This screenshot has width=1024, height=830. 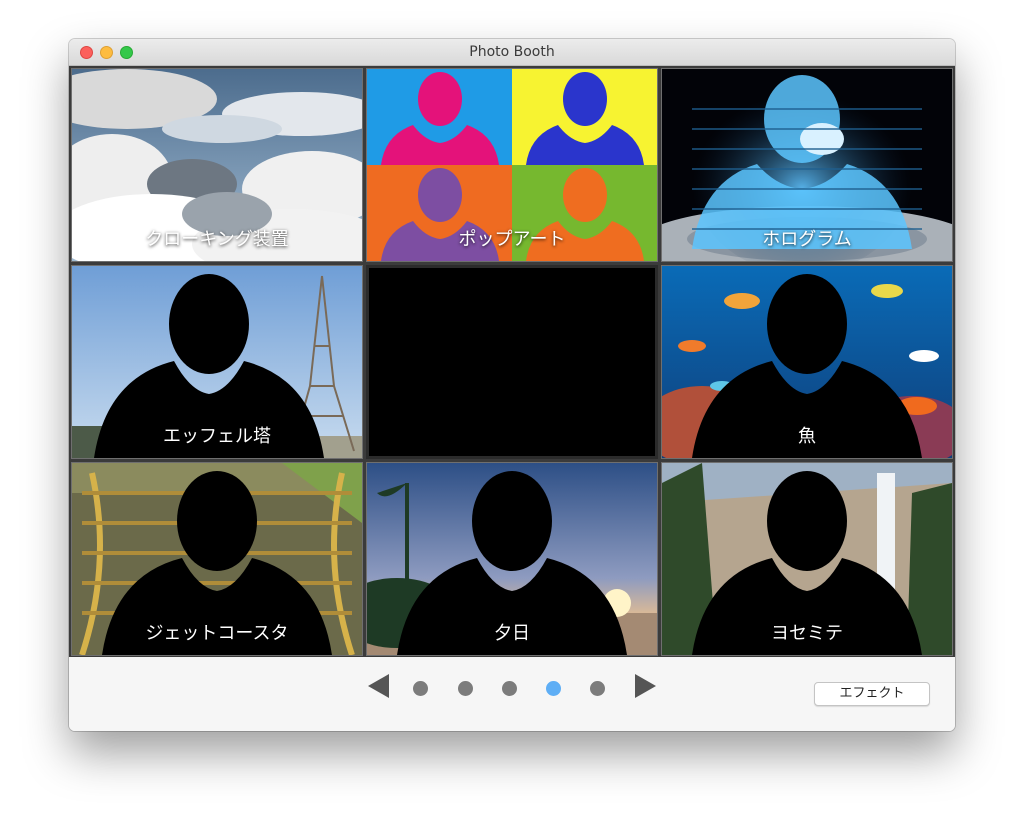 I want to click on tile-label: ジェットコースタ, so click(x=217, y=633).